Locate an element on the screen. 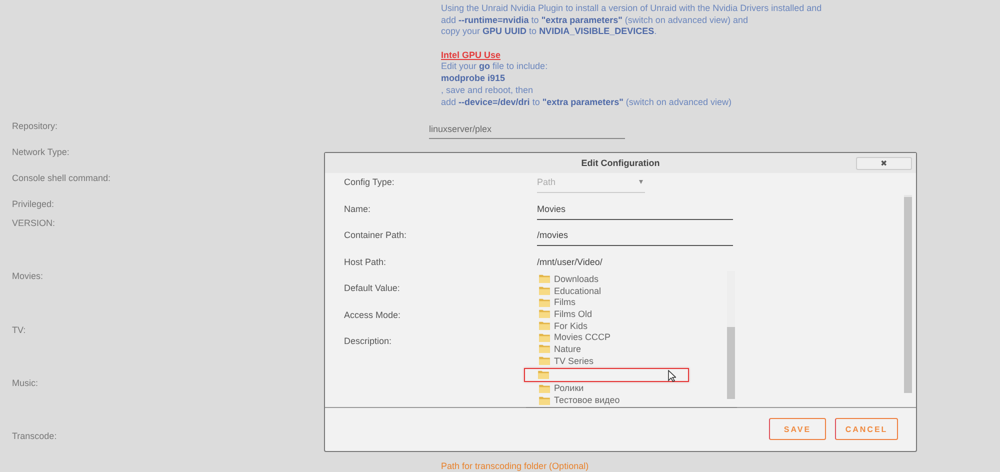  help-text: Using the Unraid Nvidia Plugin to install a version of Unraid with the Nvidia Drivers installed and is located at coordinates (632, 9).